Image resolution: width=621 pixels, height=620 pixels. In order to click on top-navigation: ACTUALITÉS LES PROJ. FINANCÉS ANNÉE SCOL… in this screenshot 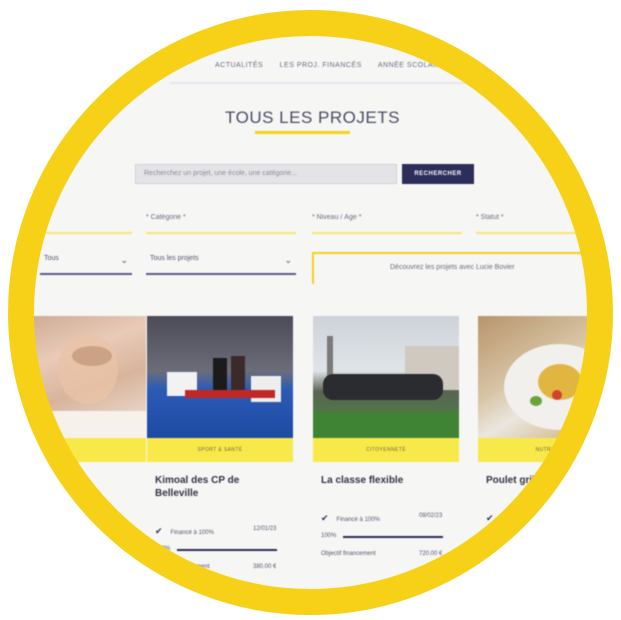, I will do `click(335, 69)`.